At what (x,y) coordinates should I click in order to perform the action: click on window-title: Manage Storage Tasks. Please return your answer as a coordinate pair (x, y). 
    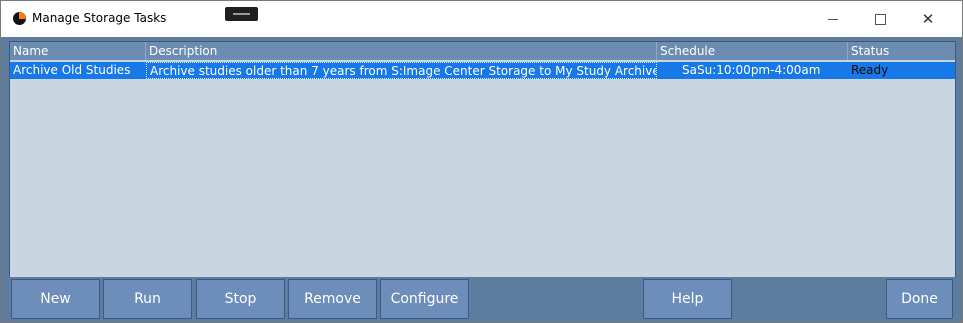
    Looking at the image, I should click on (99, 18).